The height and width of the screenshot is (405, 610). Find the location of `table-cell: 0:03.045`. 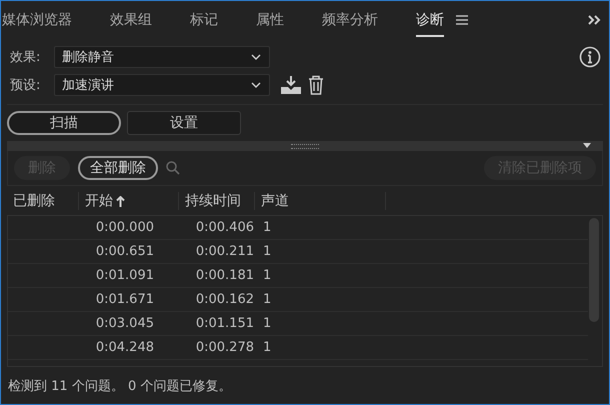

table-cell: 0:03.045 is located at coordinates (125, 323).